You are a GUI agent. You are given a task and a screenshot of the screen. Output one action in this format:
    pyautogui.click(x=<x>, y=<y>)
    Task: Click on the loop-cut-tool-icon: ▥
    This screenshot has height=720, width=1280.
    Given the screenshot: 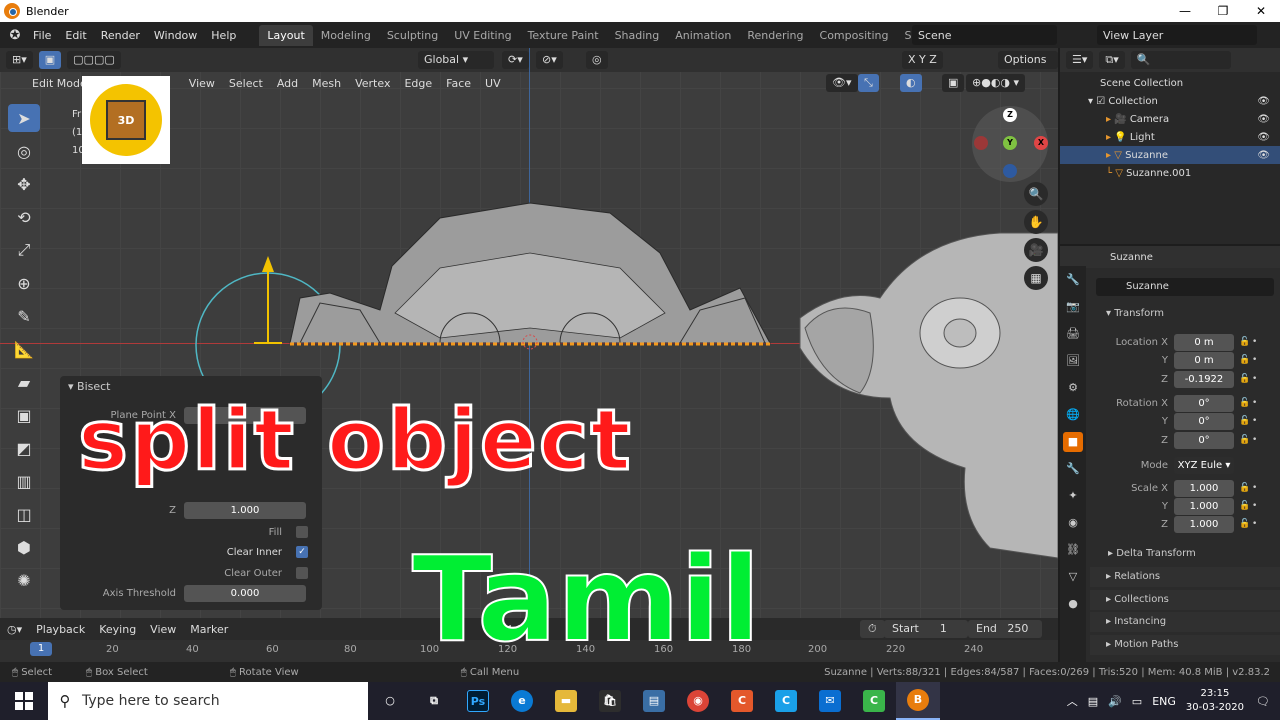 What is the action you would take?
    pyautogui.click(x=24, y=481)
    